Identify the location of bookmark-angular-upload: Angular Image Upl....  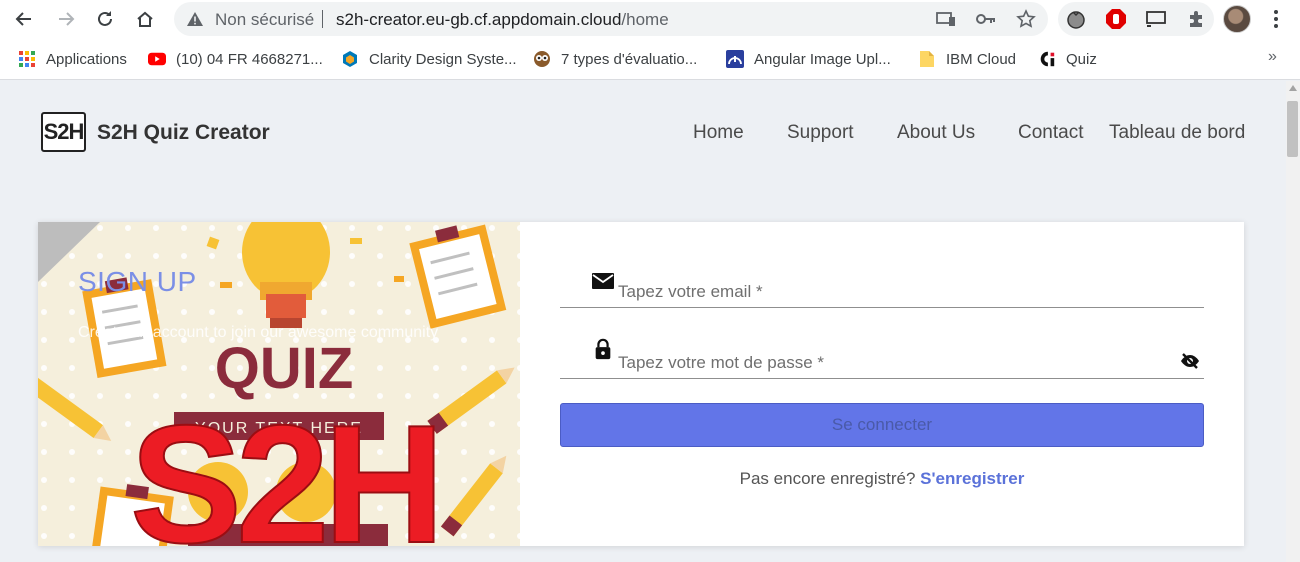
(808, 59).